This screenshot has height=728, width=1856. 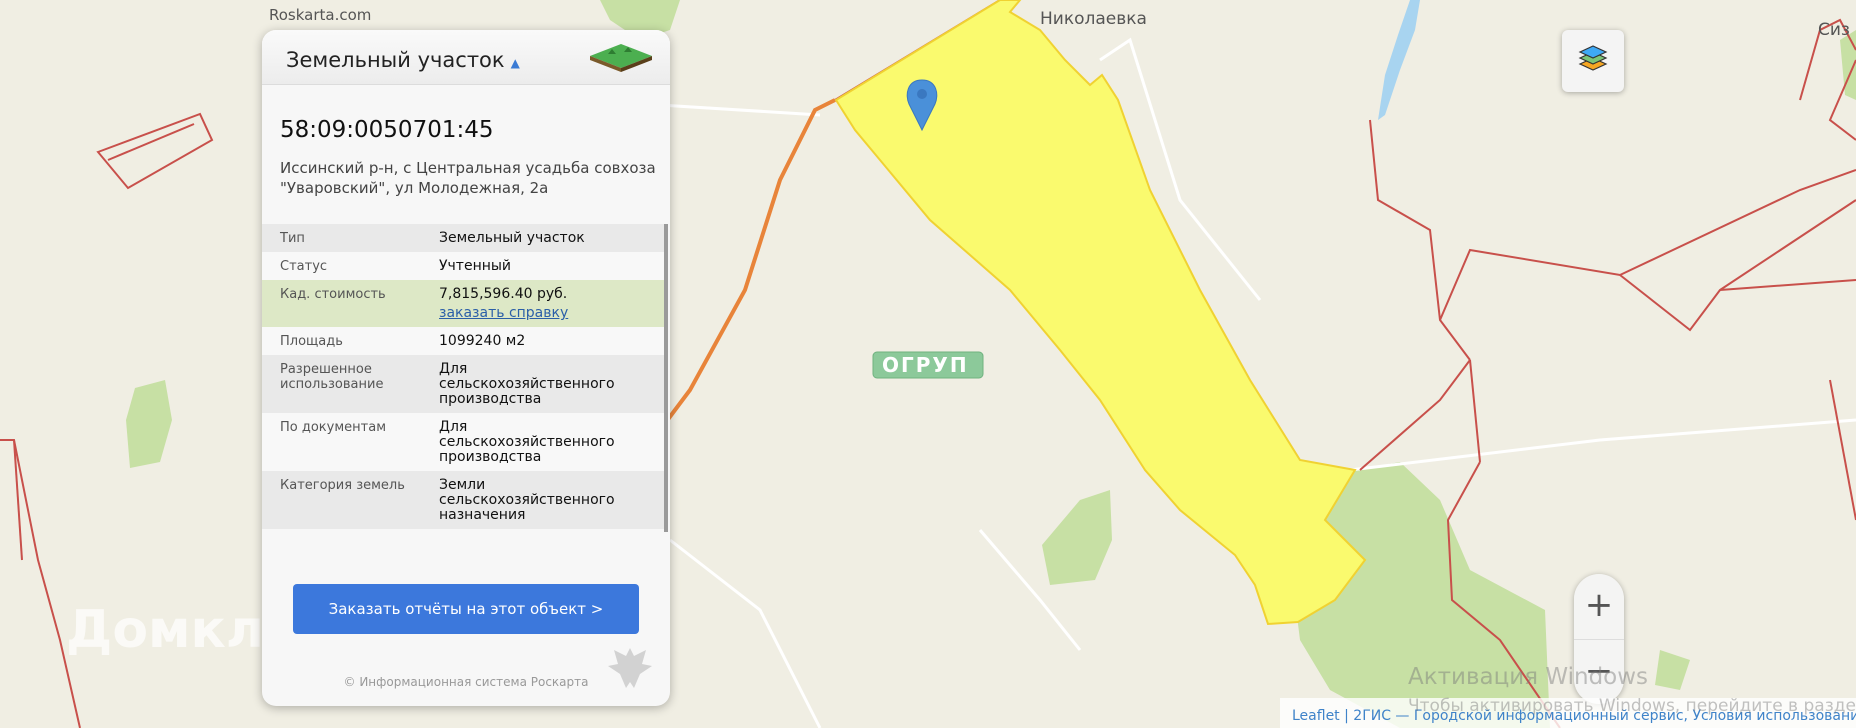 What do you see at coordinates (666, 378) in the screenshot?
I see `scrollbar` at bounding box center [666, 378].